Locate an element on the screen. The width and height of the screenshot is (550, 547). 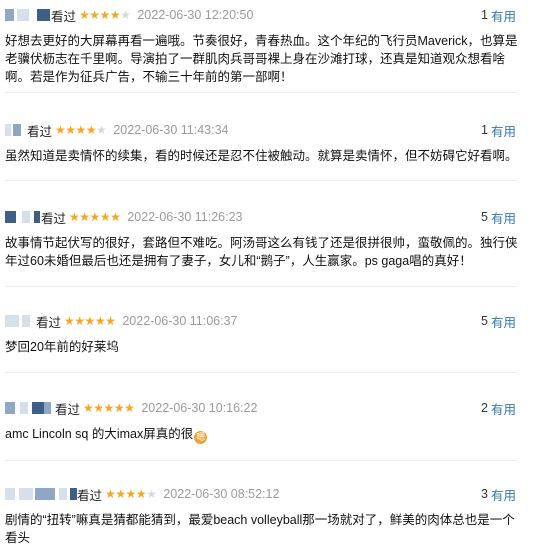
review-meta: 看过 ★★★★★ 2022-06-30 11:06:37 is located at coordinates (121, 321).